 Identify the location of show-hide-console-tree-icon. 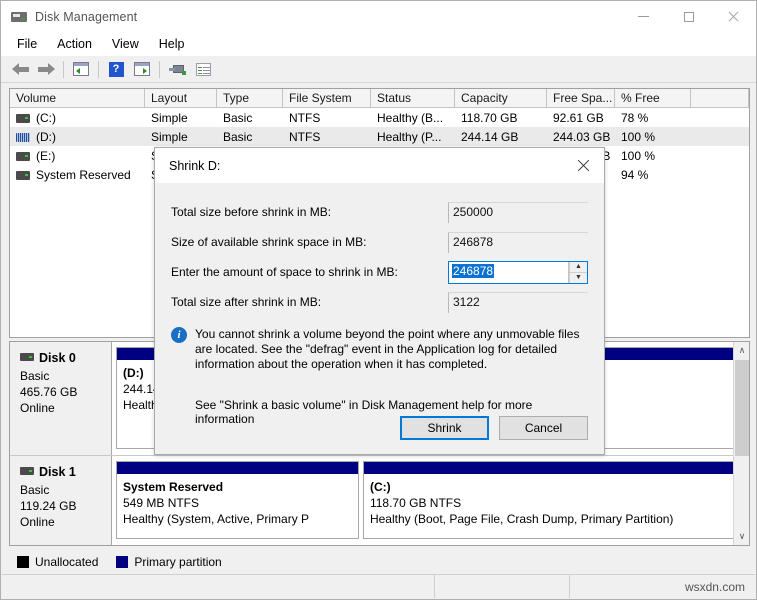
(81, 69).